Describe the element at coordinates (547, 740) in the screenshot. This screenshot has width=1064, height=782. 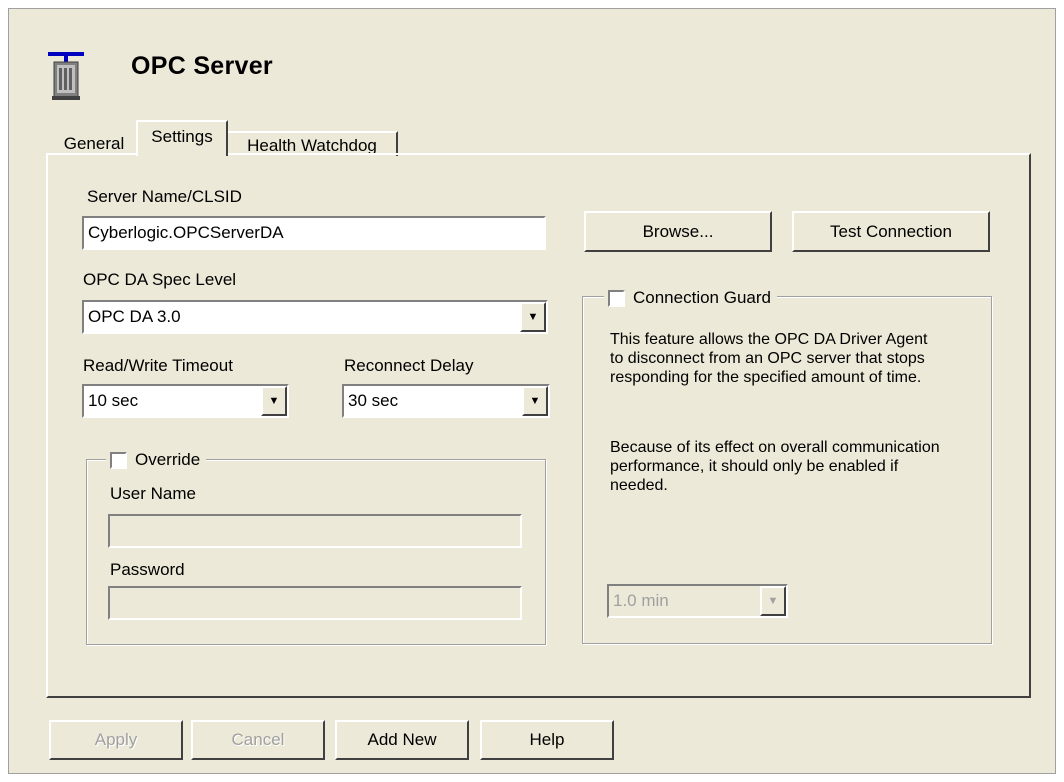
I see `help-button: Help` at that location.